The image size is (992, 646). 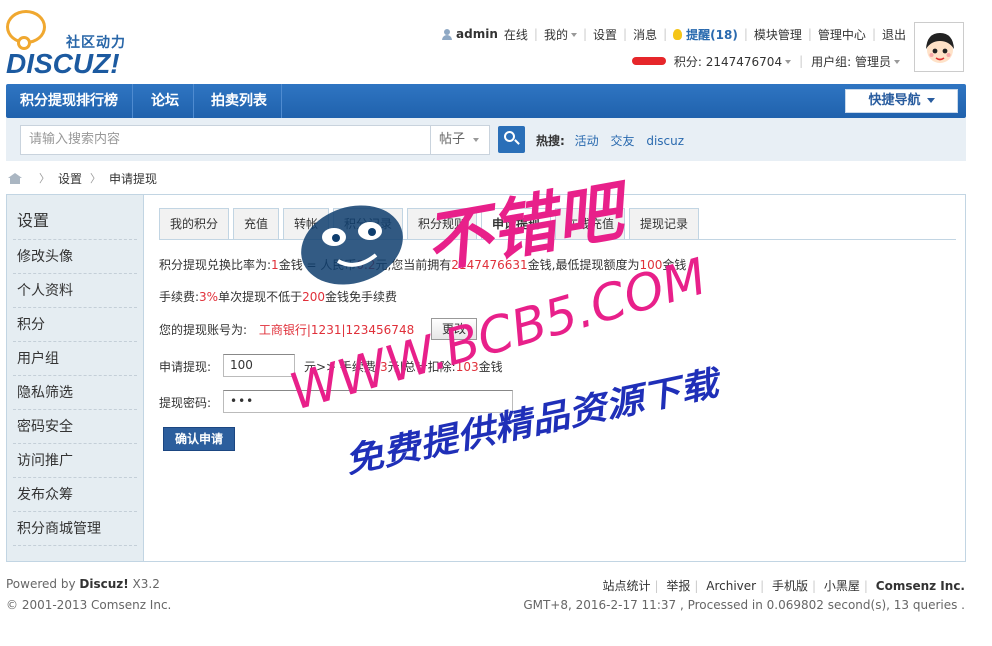 I want to click on footer-link-mobile: 手机版, so click(x=790, y=586).